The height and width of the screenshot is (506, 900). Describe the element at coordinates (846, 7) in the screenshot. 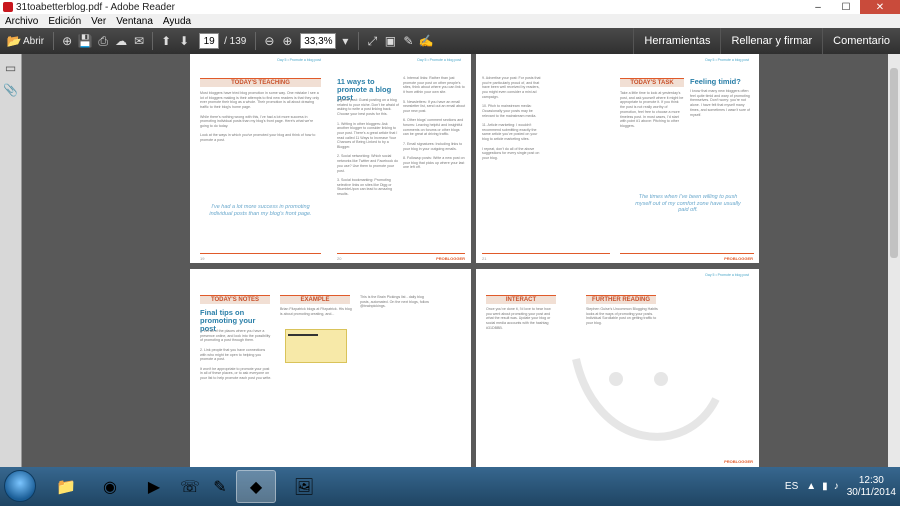

I see `maximize-button: ☐` at that location.